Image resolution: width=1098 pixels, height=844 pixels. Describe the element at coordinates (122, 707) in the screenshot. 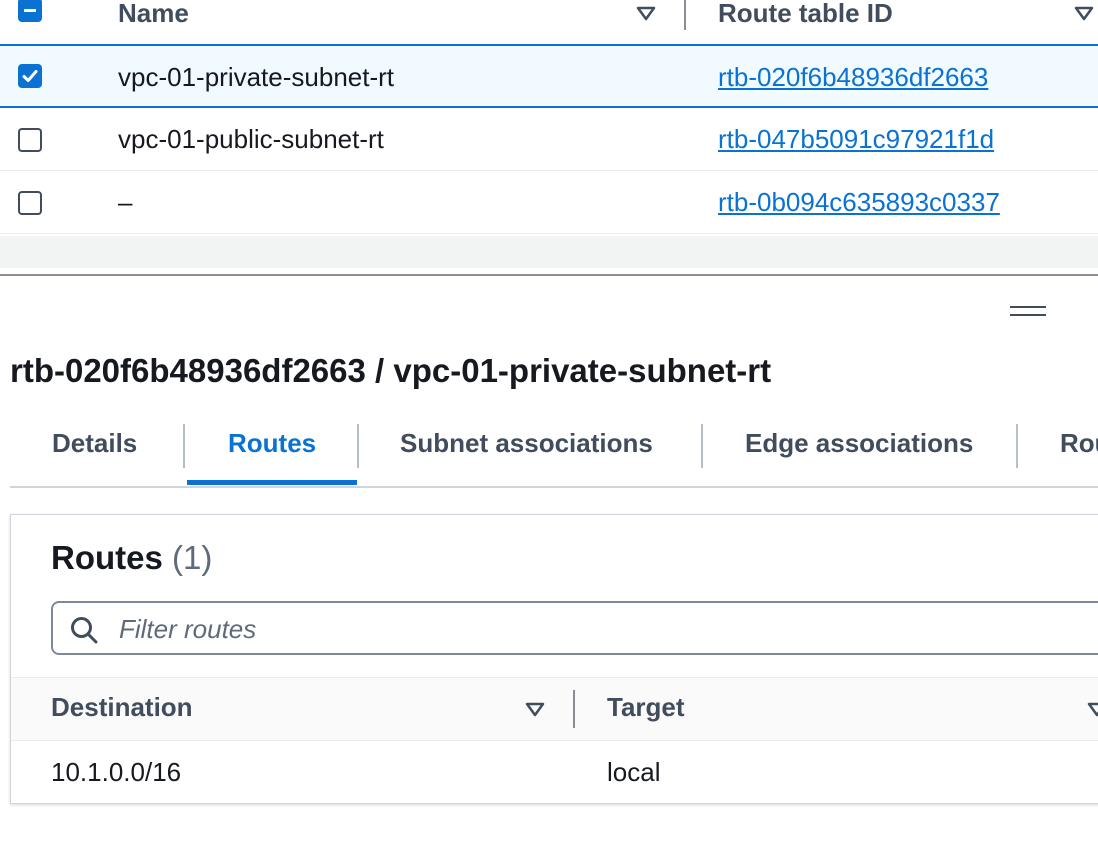

I see `column-header-destination: Destination` at that location.